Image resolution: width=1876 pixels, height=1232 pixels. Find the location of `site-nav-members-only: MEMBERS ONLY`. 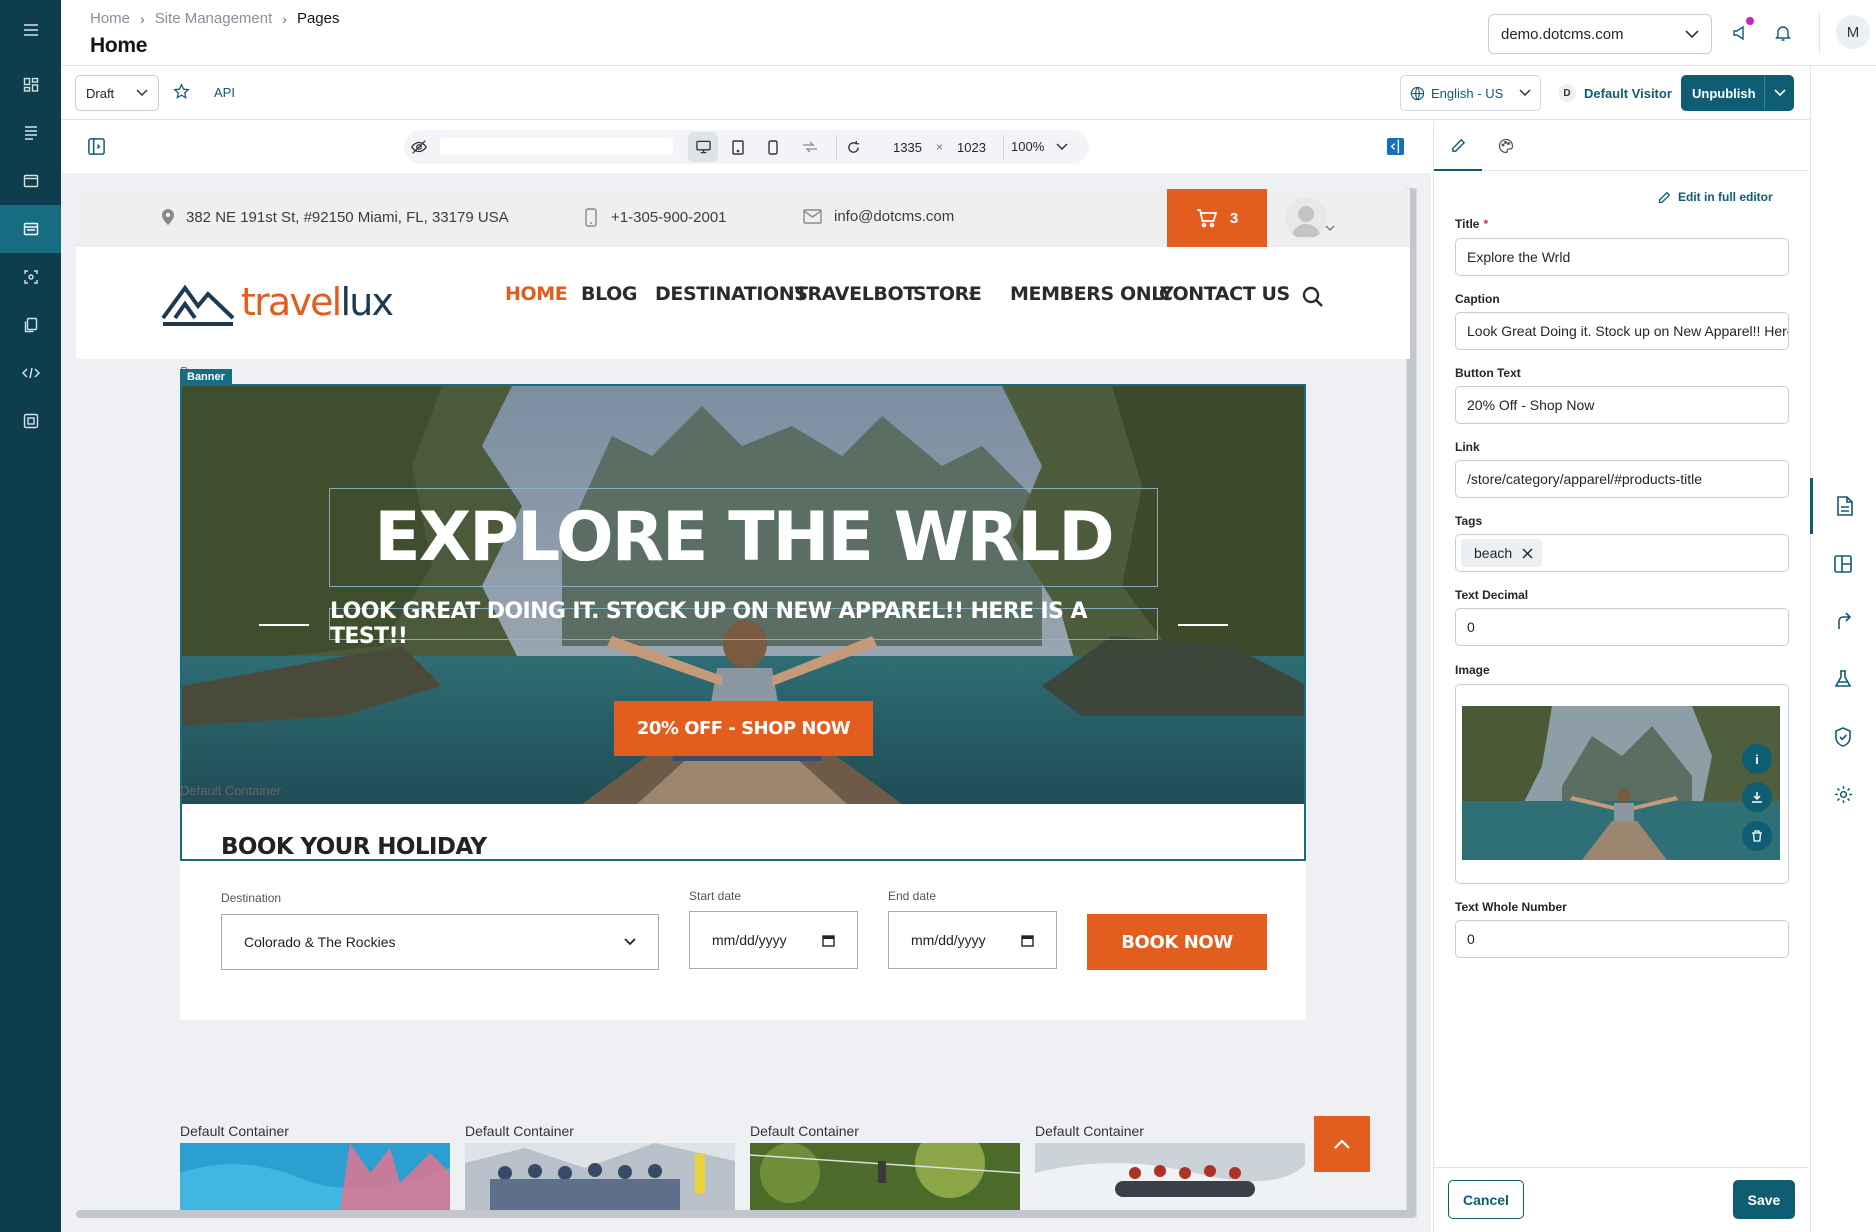

site-nav-members-only: MEMBERS ONLY is located at coordinates (1092, 294).